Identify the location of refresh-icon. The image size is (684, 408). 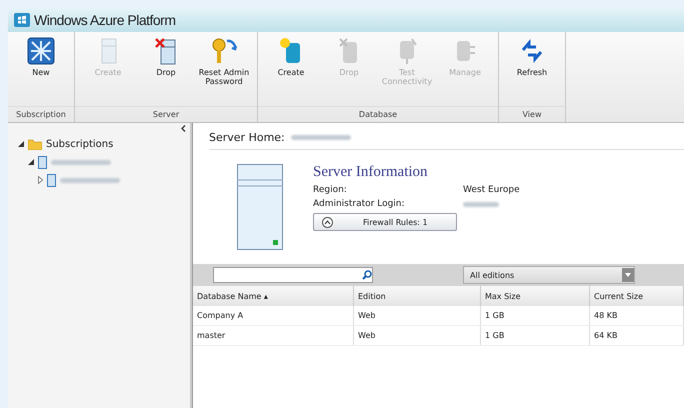
(532, 51).